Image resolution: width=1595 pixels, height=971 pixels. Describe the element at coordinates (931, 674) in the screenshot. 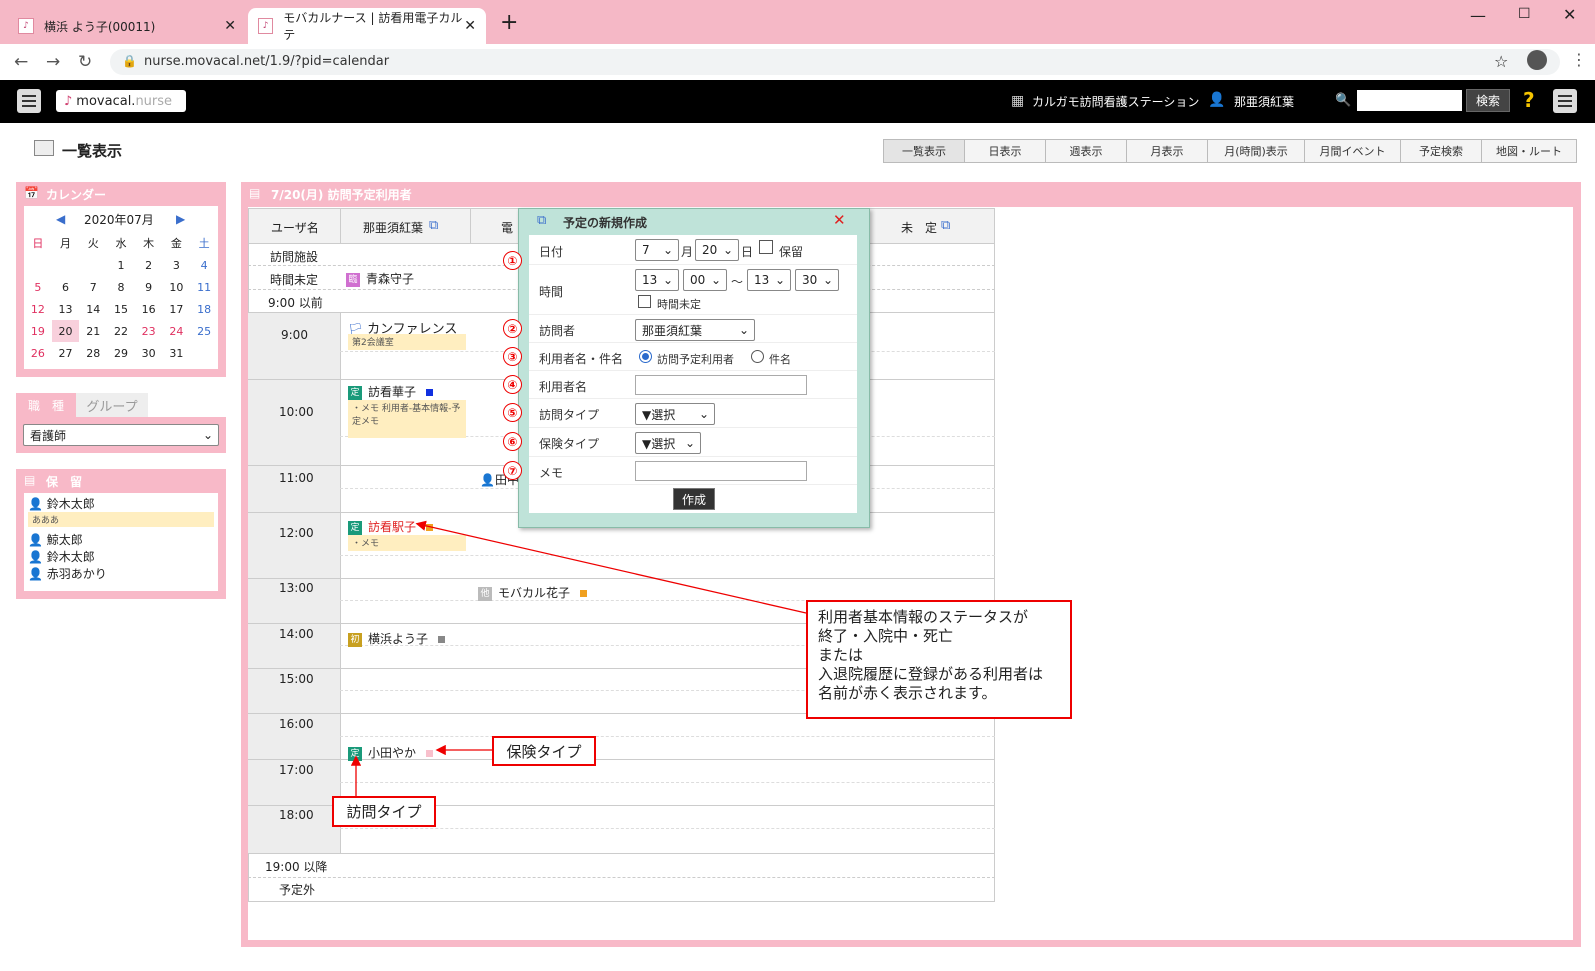

I see `callout-line: 入退院履歴に登録がある利用者は` at that location.